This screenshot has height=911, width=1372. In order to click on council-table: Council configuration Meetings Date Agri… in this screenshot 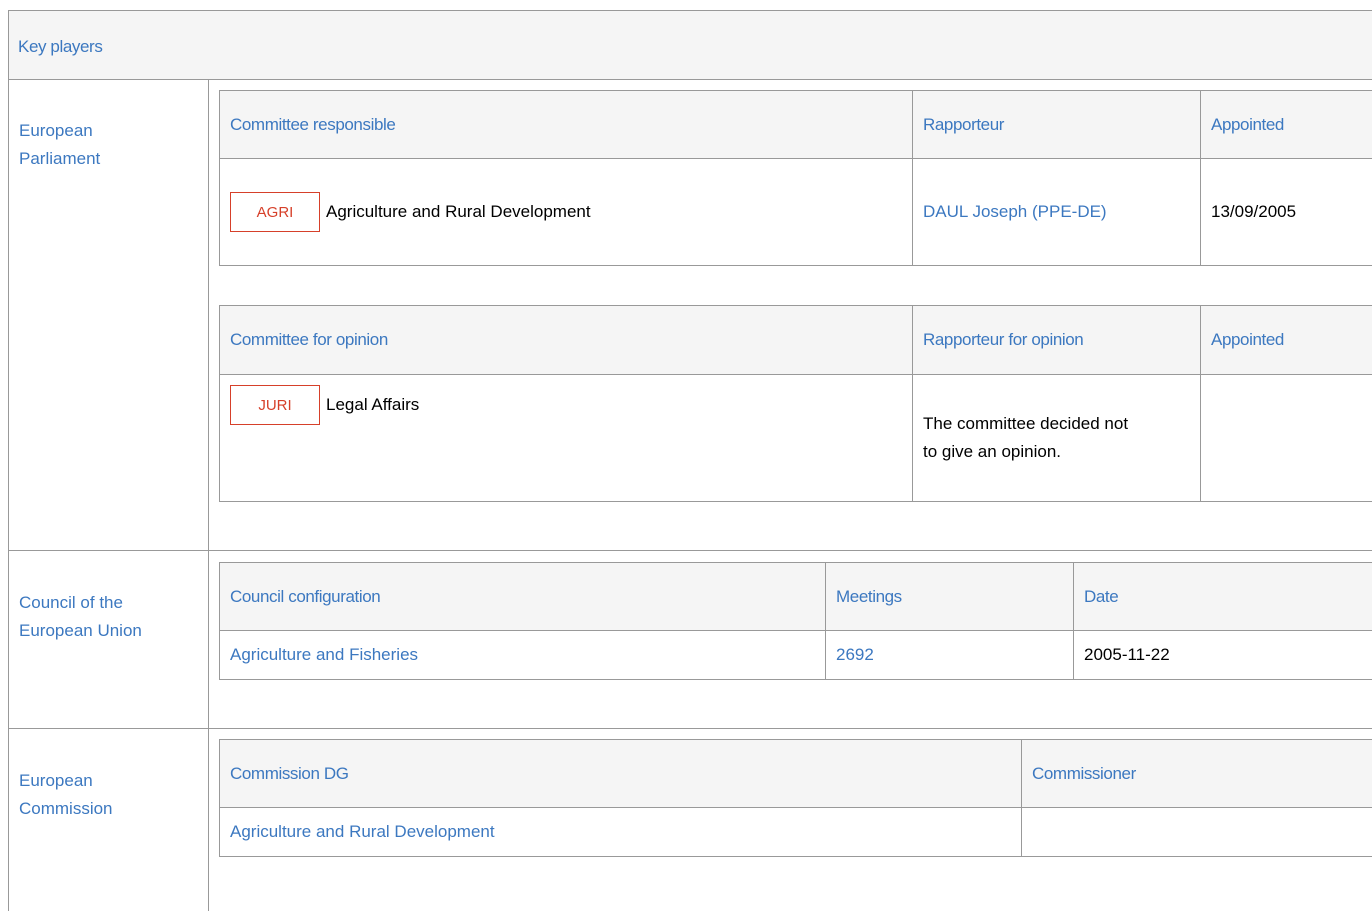, I will do `click(795, 621)`.